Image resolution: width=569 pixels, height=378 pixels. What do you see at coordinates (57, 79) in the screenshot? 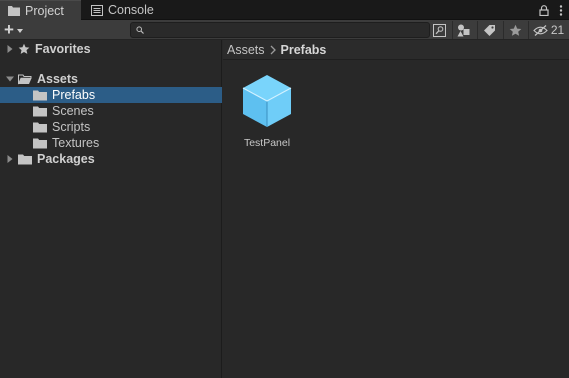
I see `tree-item-label: Assets` at bounding box center [57, 79].